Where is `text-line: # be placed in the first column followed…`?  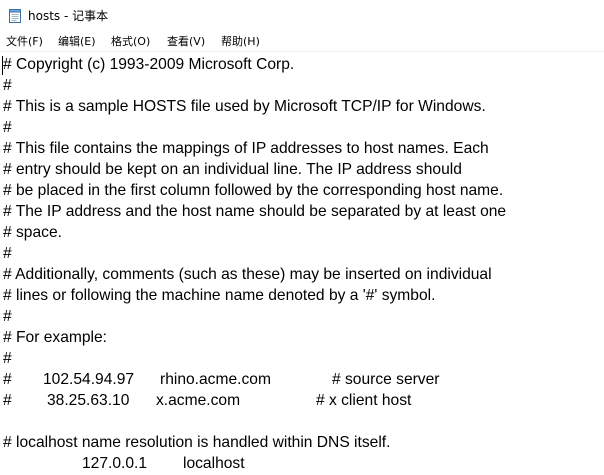
text-line: # be placed in the first column followed… is located at coordinates (253, 190).